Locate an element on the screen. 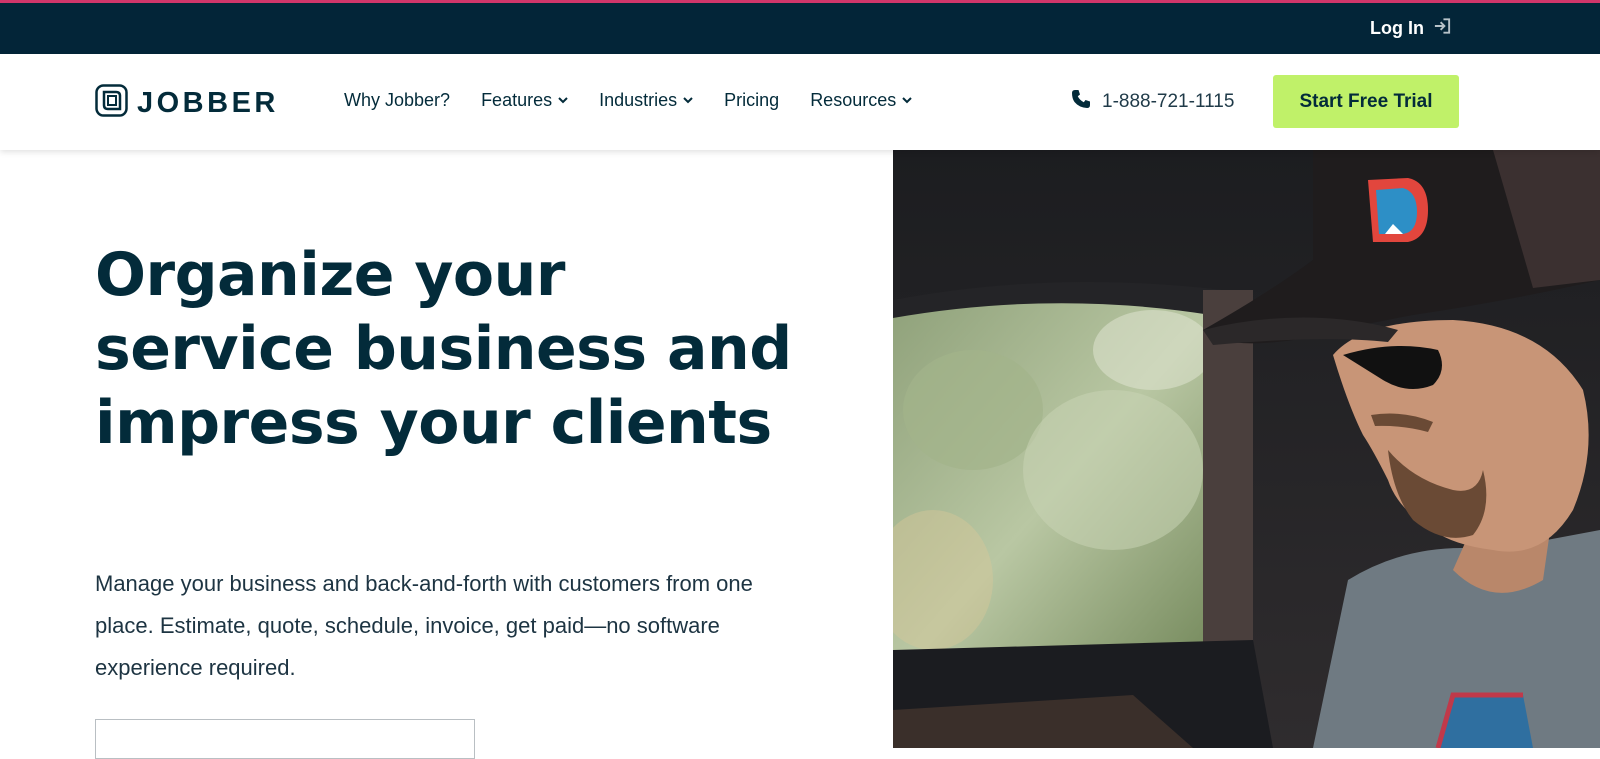 This screenshot has width=1600, height=759. login-link: Log In is located at coordinates (1411, 28).